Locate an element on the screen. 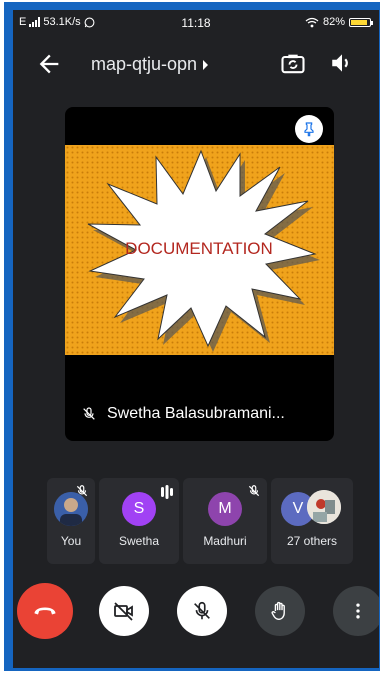  switch-camera-button is located at coordinates (293, 64).